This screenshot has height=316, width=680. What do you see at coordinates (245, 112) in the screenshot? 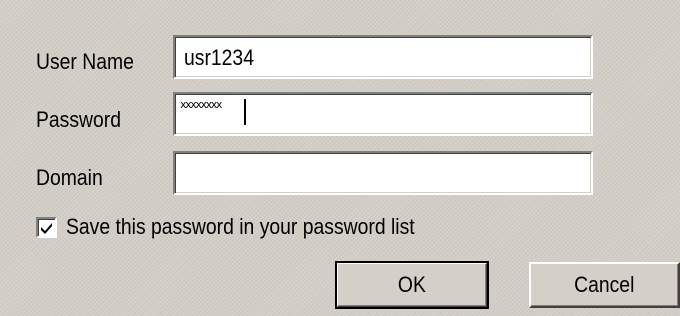
I see `text-caret` at bounding box center [245, 112].